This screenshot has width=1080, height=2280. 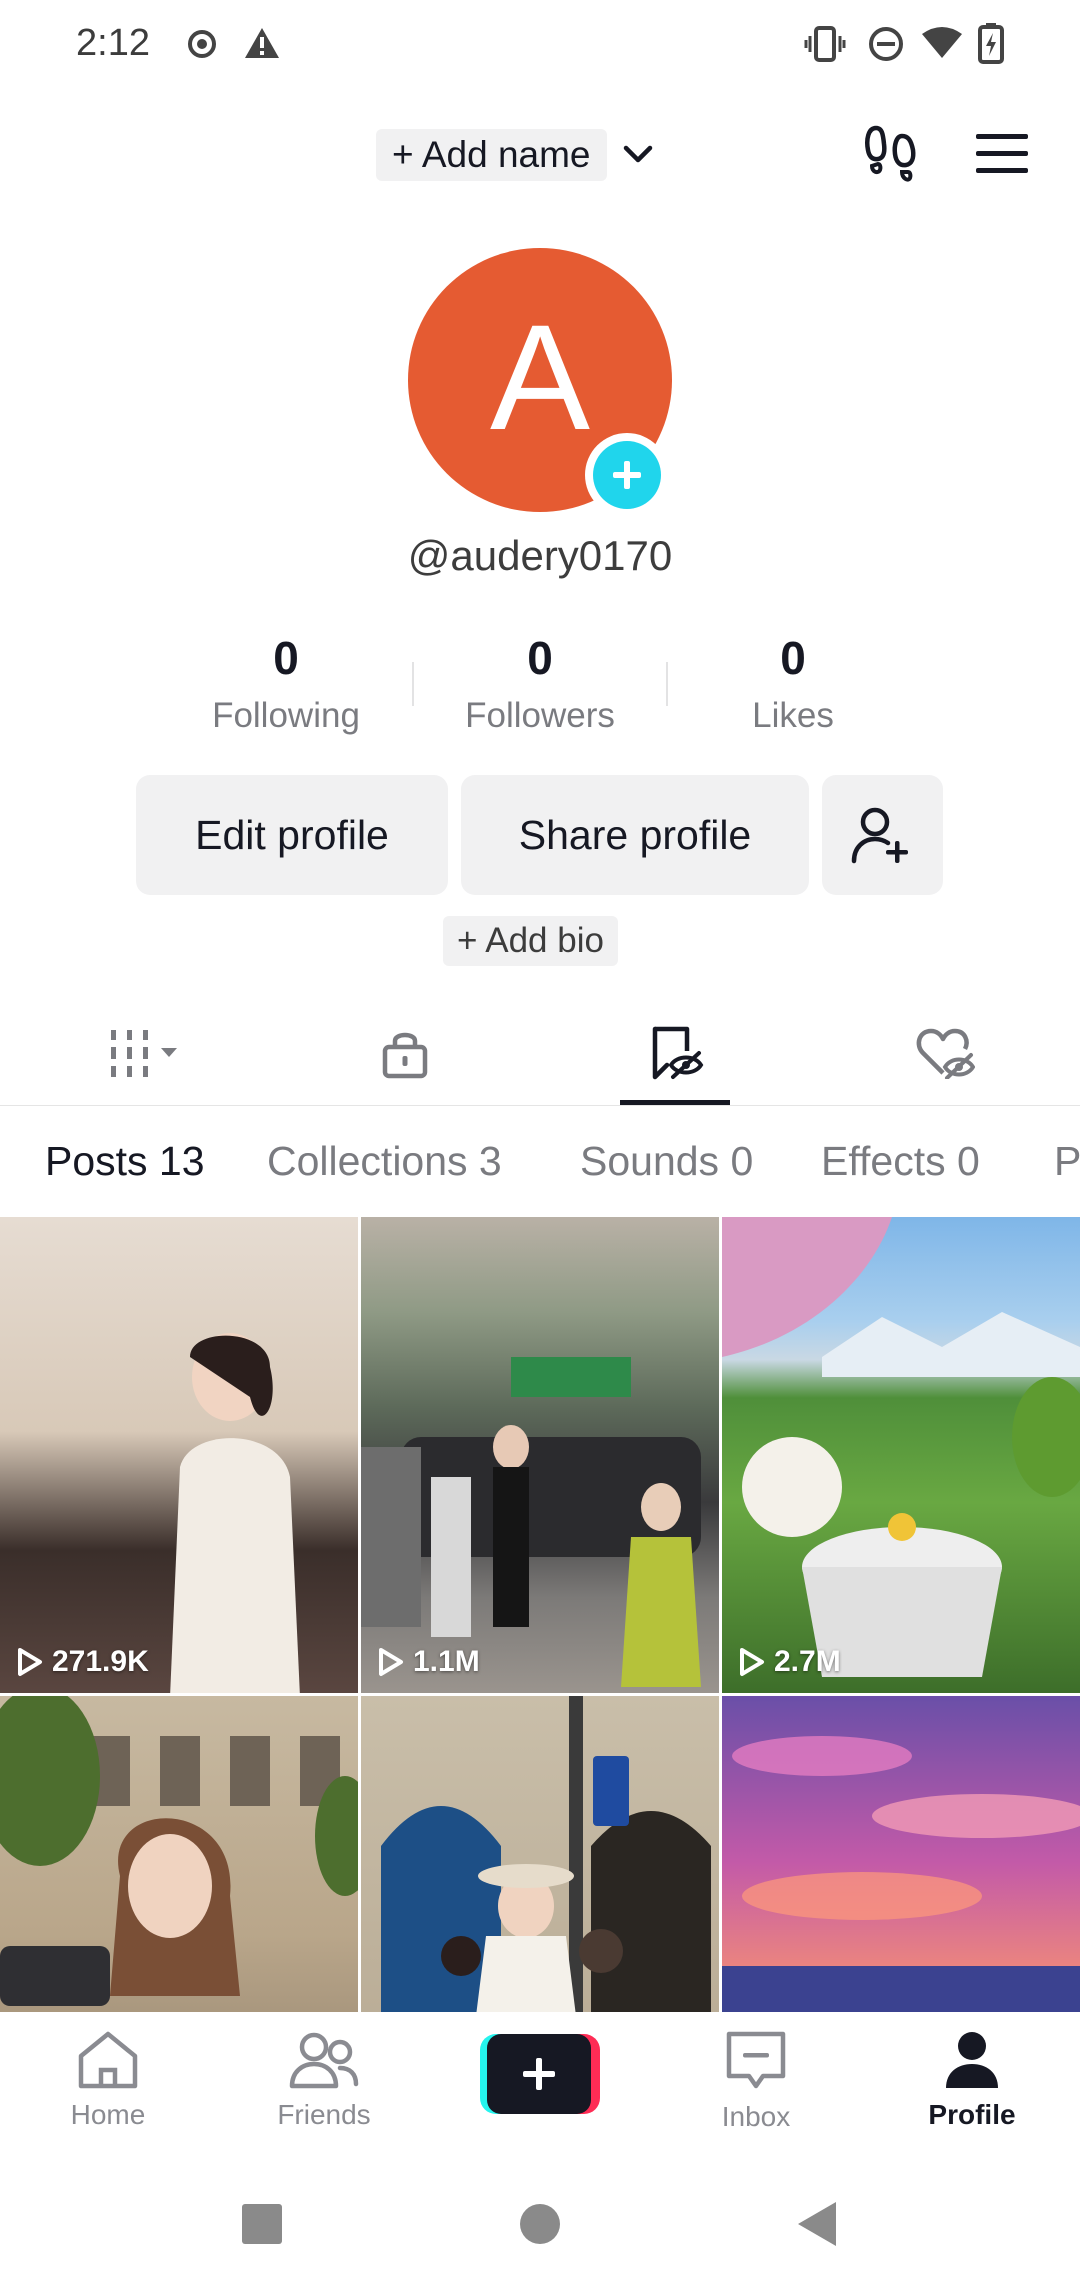 What do you see at coordinates (262, 43) in the screenshot?
I see `warning-icon` at bounding box center [262, 43].